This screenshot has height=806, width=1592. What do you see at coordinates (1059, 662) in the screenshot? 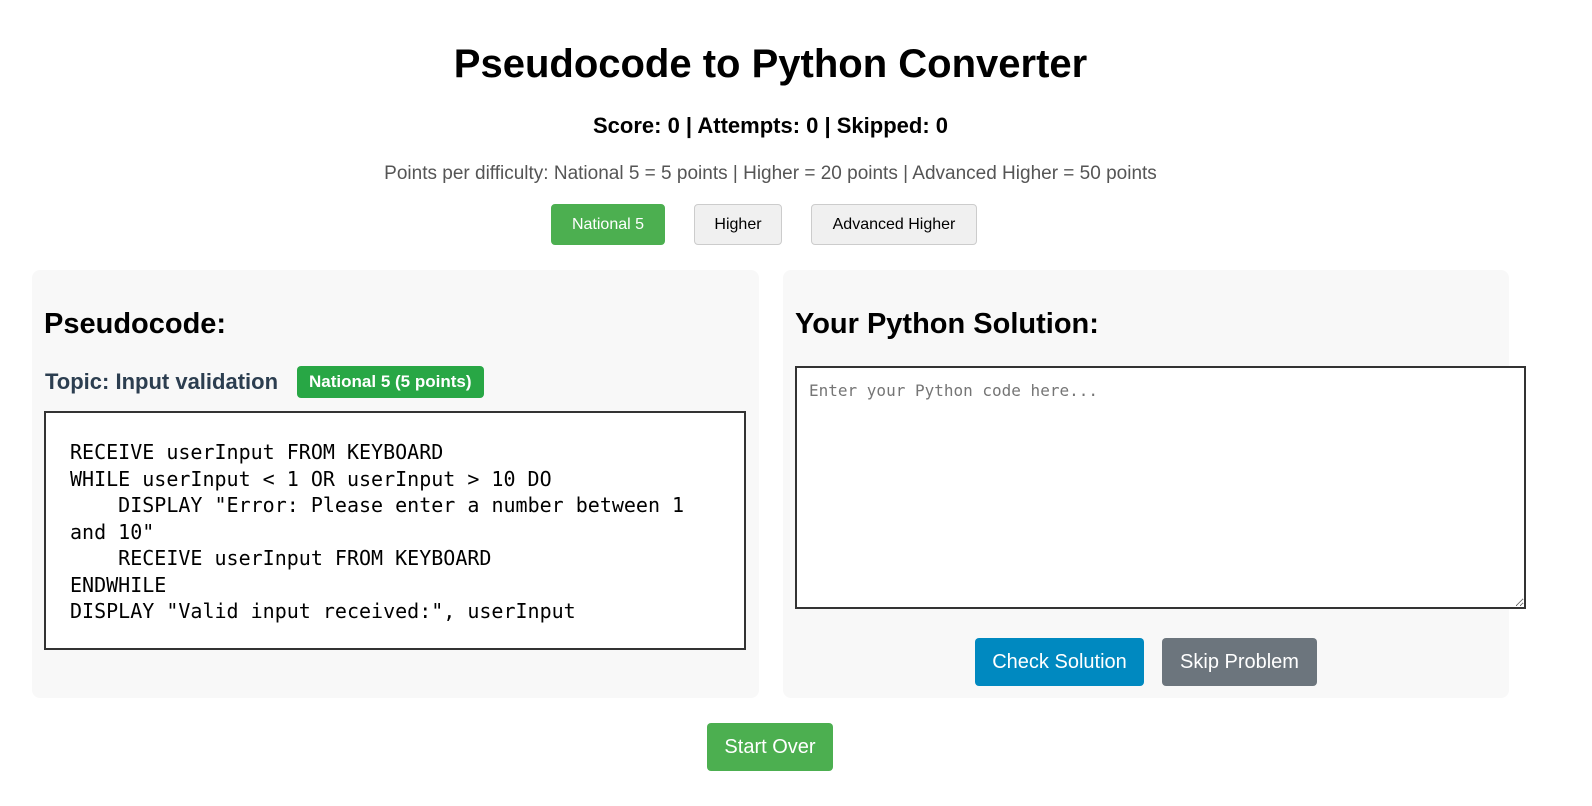
I see `check-solution-button: Check Solution` at bounding box center [1059, 662].